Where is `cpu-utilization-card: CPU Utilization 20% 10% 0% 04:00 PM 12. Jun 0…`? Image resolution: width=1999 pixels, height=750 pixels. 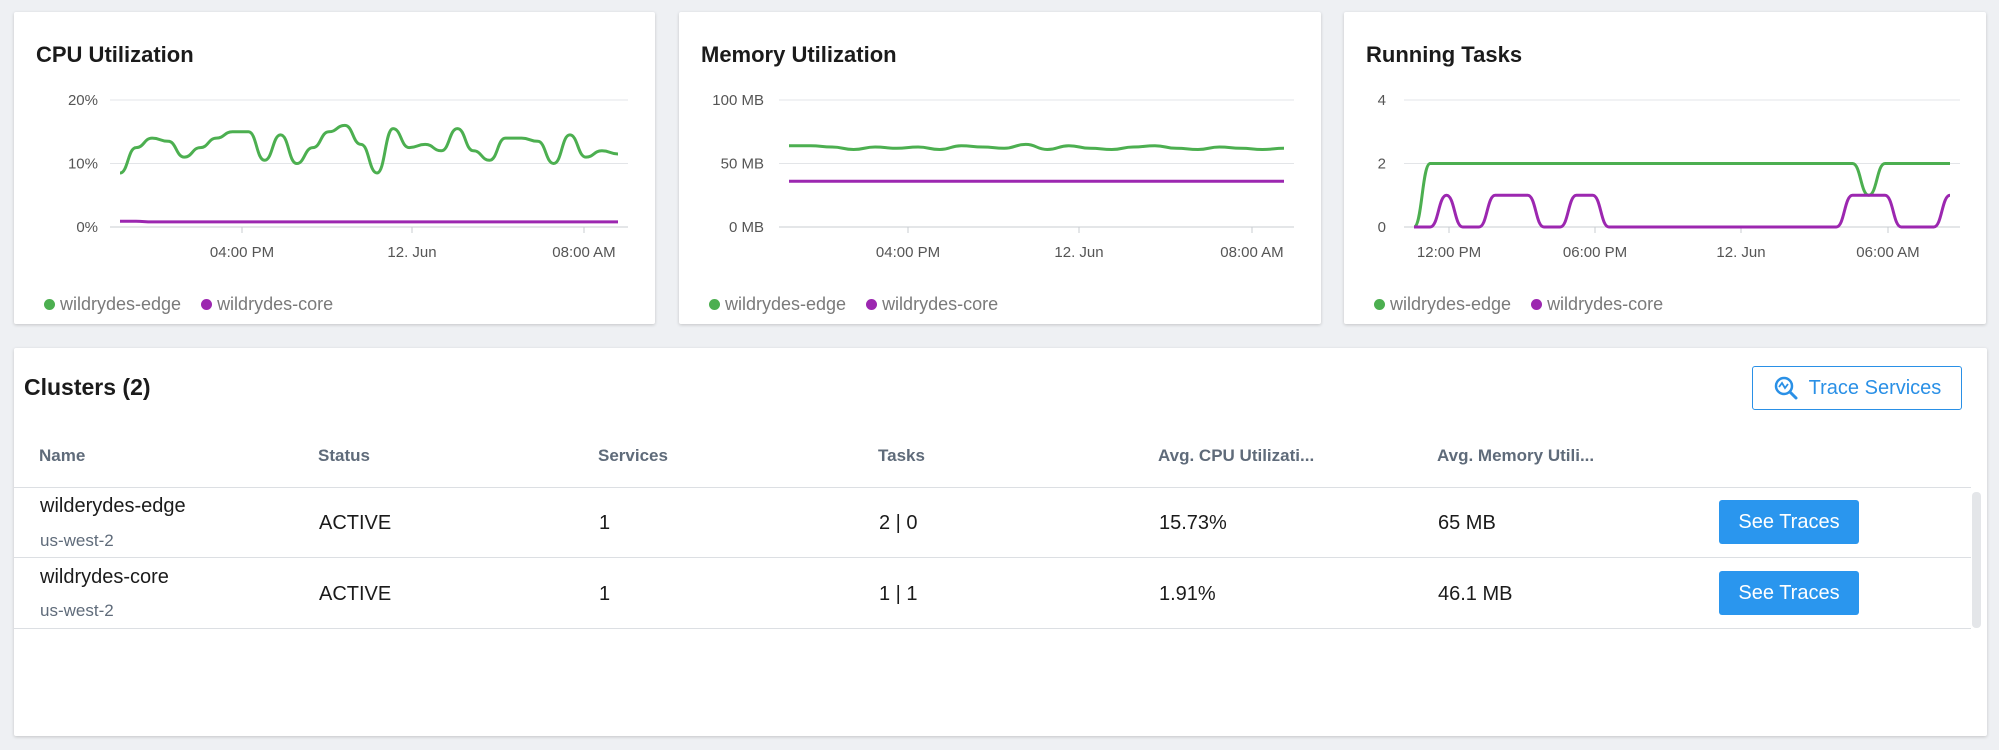 cpu-utilization-card: CPU Utilization 20% 10% 0% 04:00 PM 12. Jun 0… is located at coordinates (334, 168).